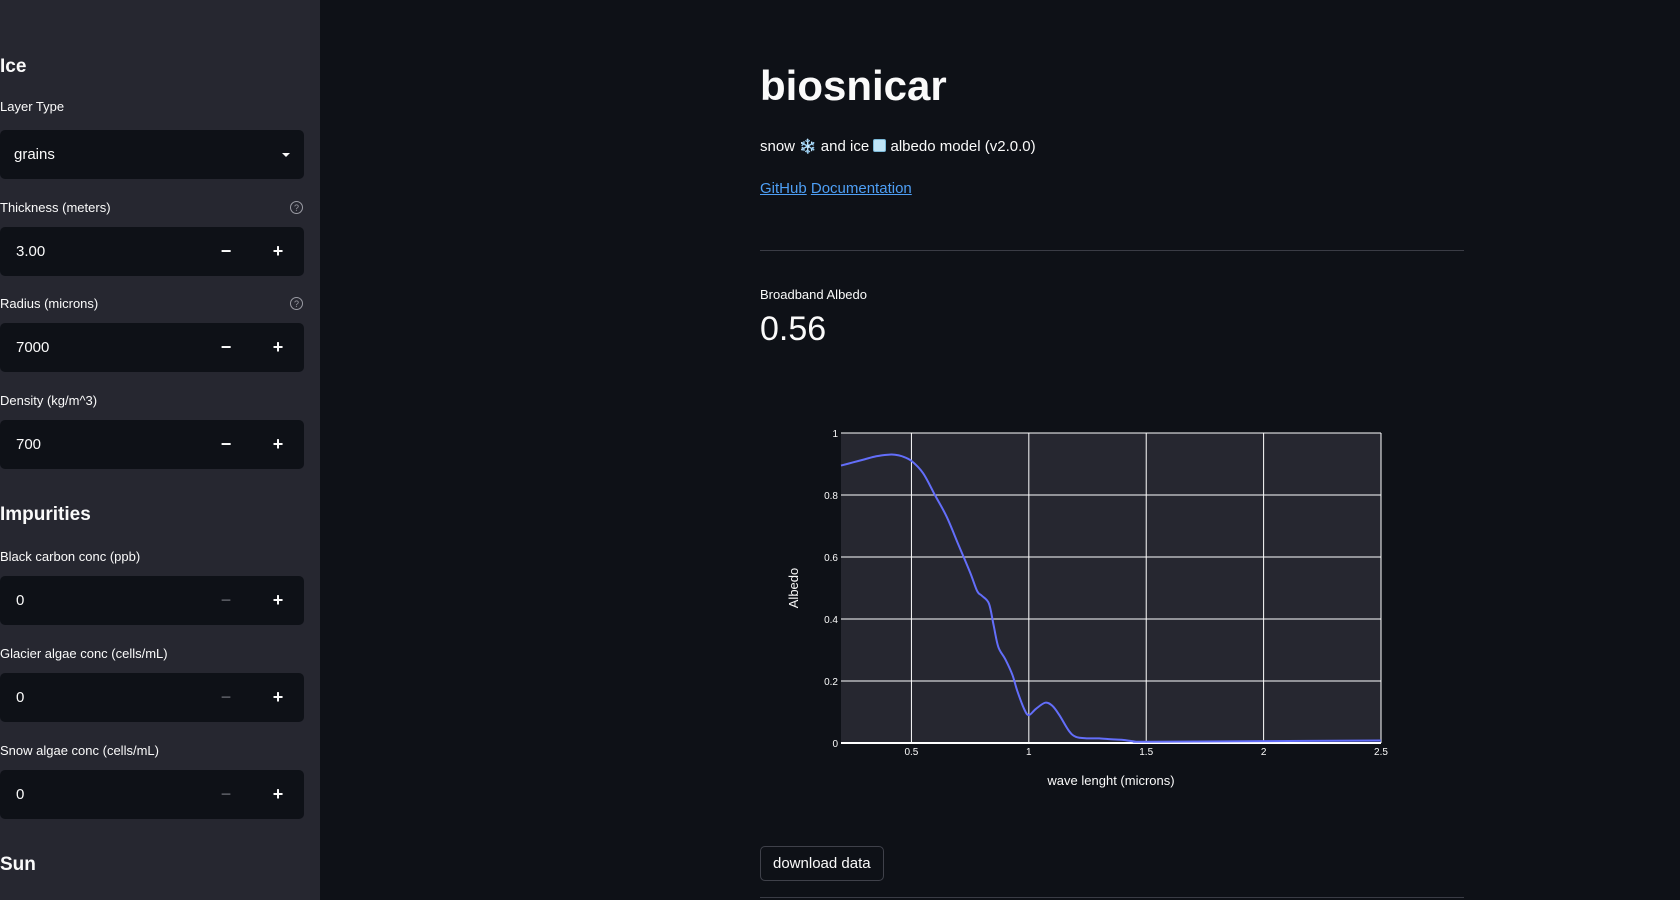 The height and width of the screenshot is (900, 1680). I want to click on thickness-label: Thickness (meters), so click(55, 207).